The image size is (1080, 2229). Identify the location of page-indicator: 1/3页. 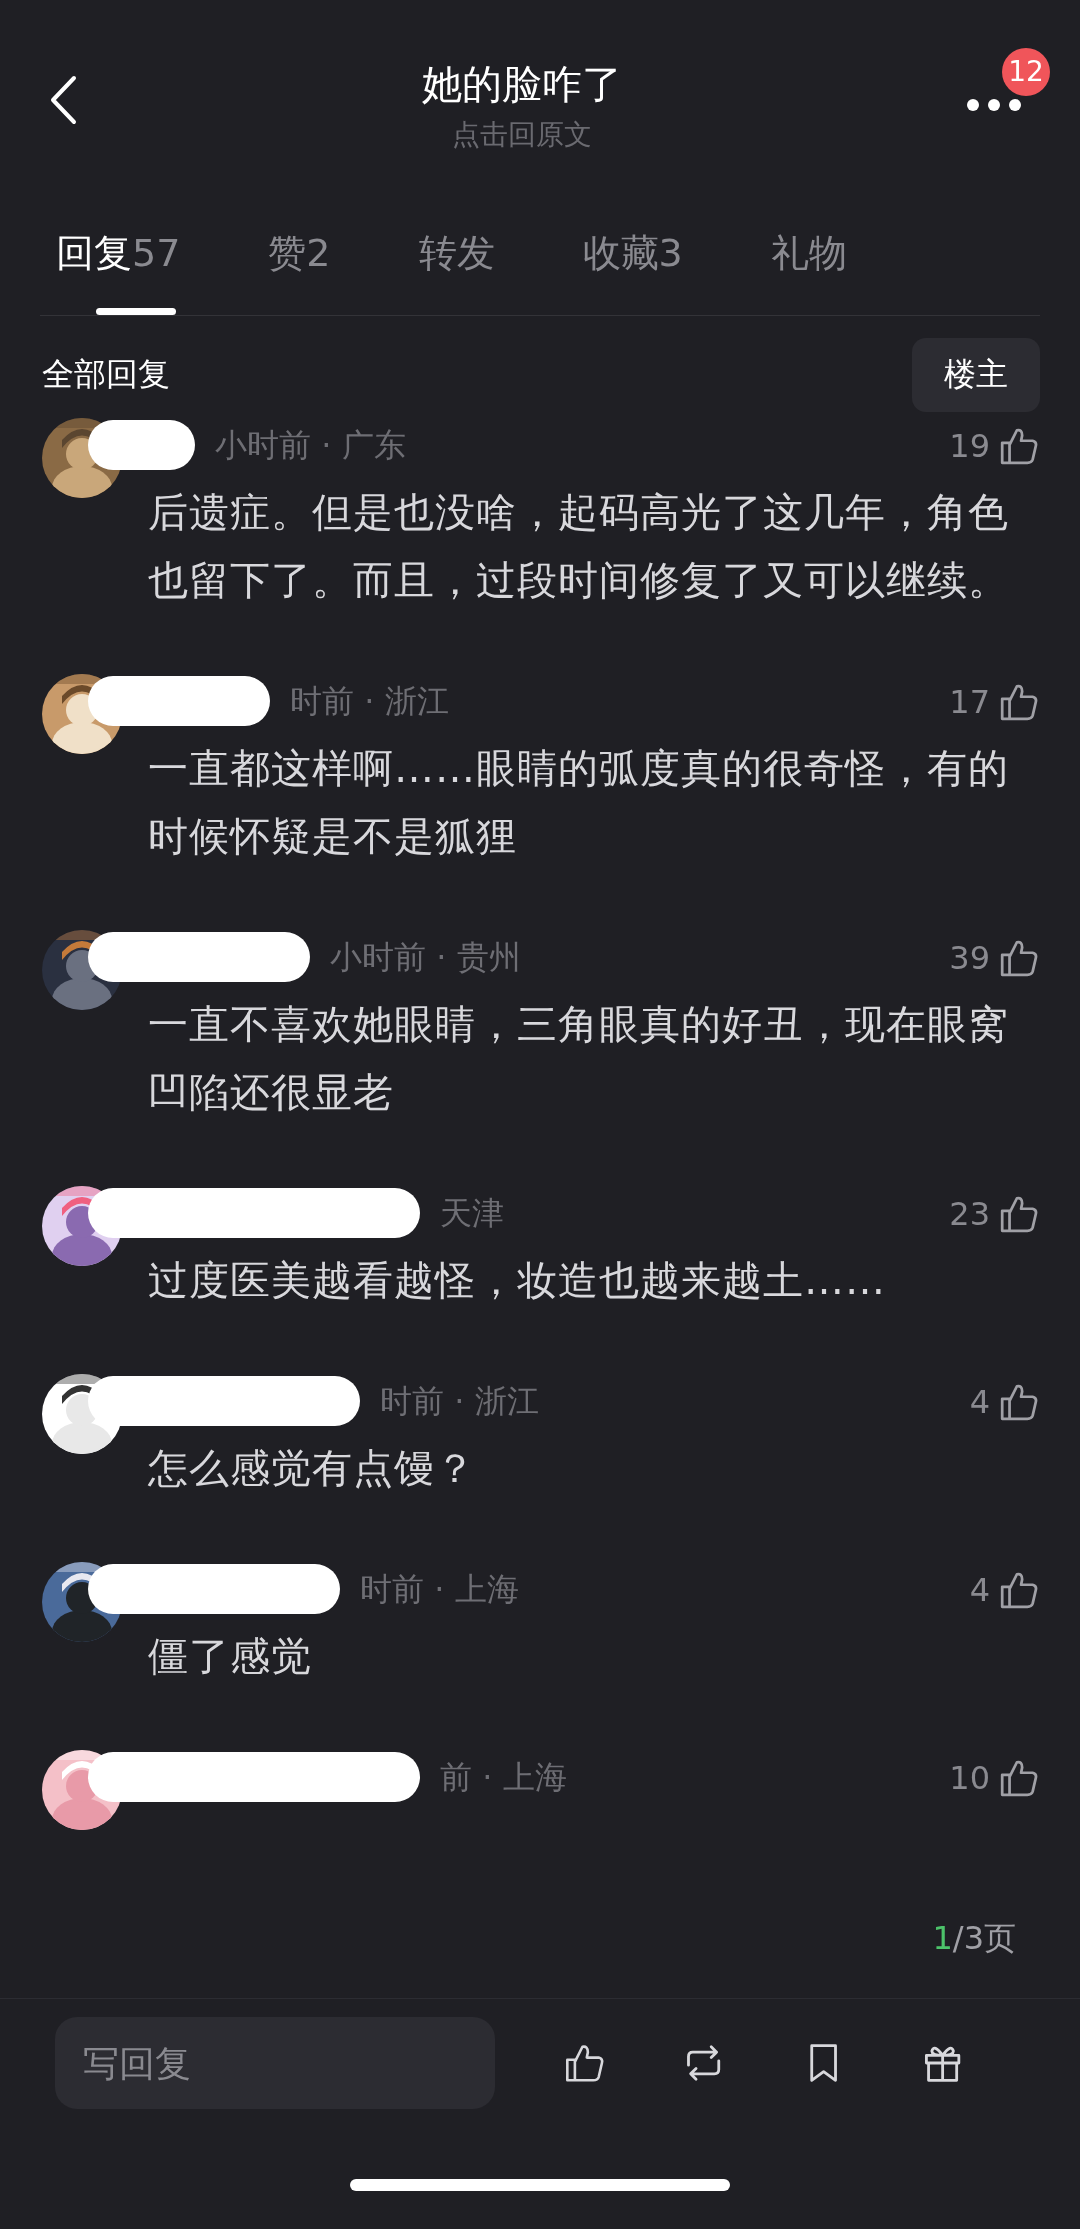
(974, 1939).